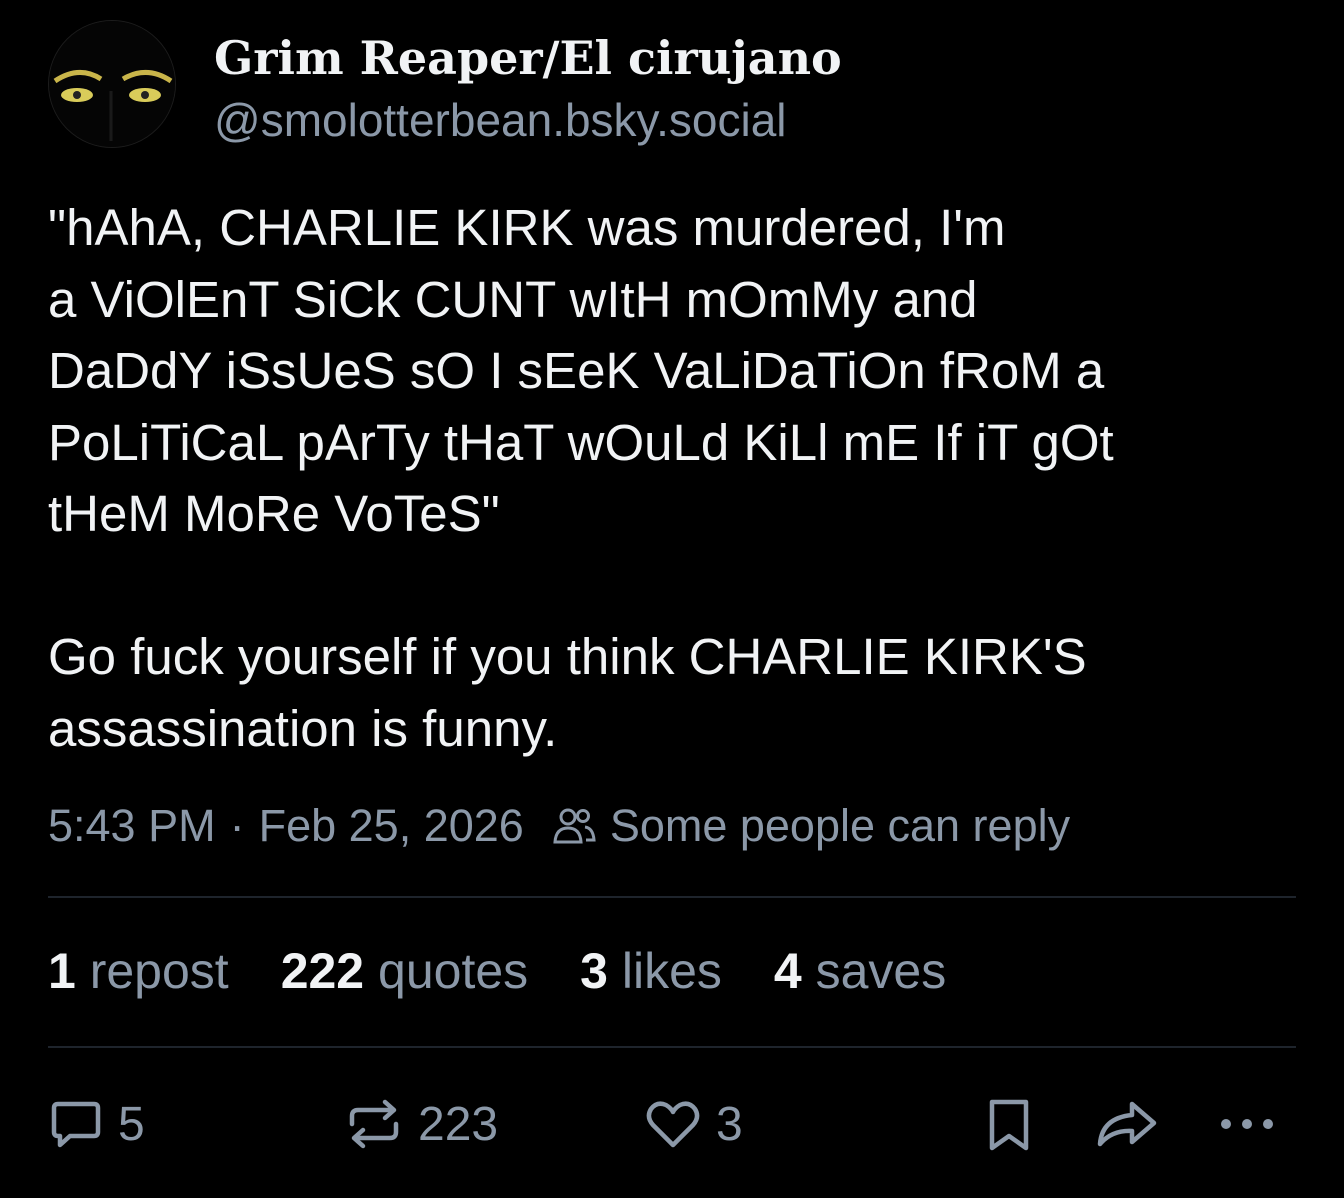 The height and width of the screenshot is (1198, 1344). Describe the element at coordinates (374, 1124) in the screenshot. I see `repost-icon` at that location.